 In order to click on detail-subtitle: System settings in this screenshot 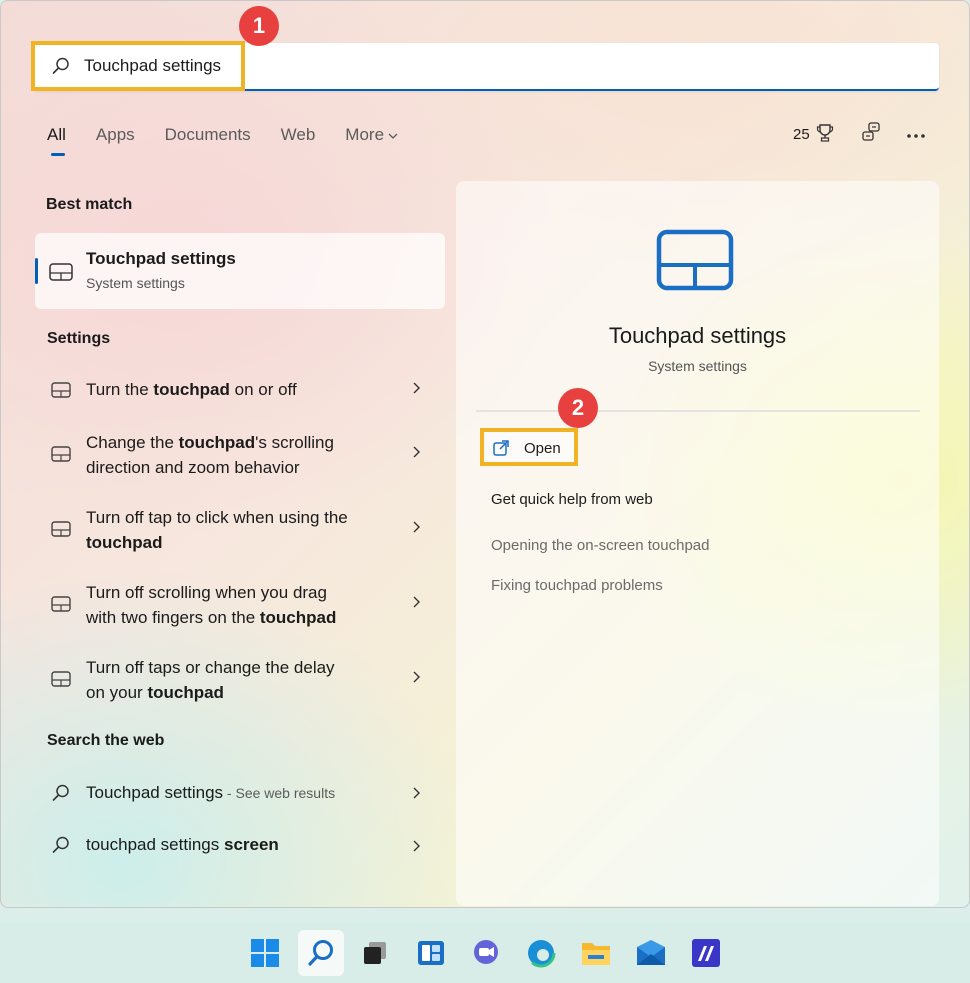, I will do `click(697, 366)`.